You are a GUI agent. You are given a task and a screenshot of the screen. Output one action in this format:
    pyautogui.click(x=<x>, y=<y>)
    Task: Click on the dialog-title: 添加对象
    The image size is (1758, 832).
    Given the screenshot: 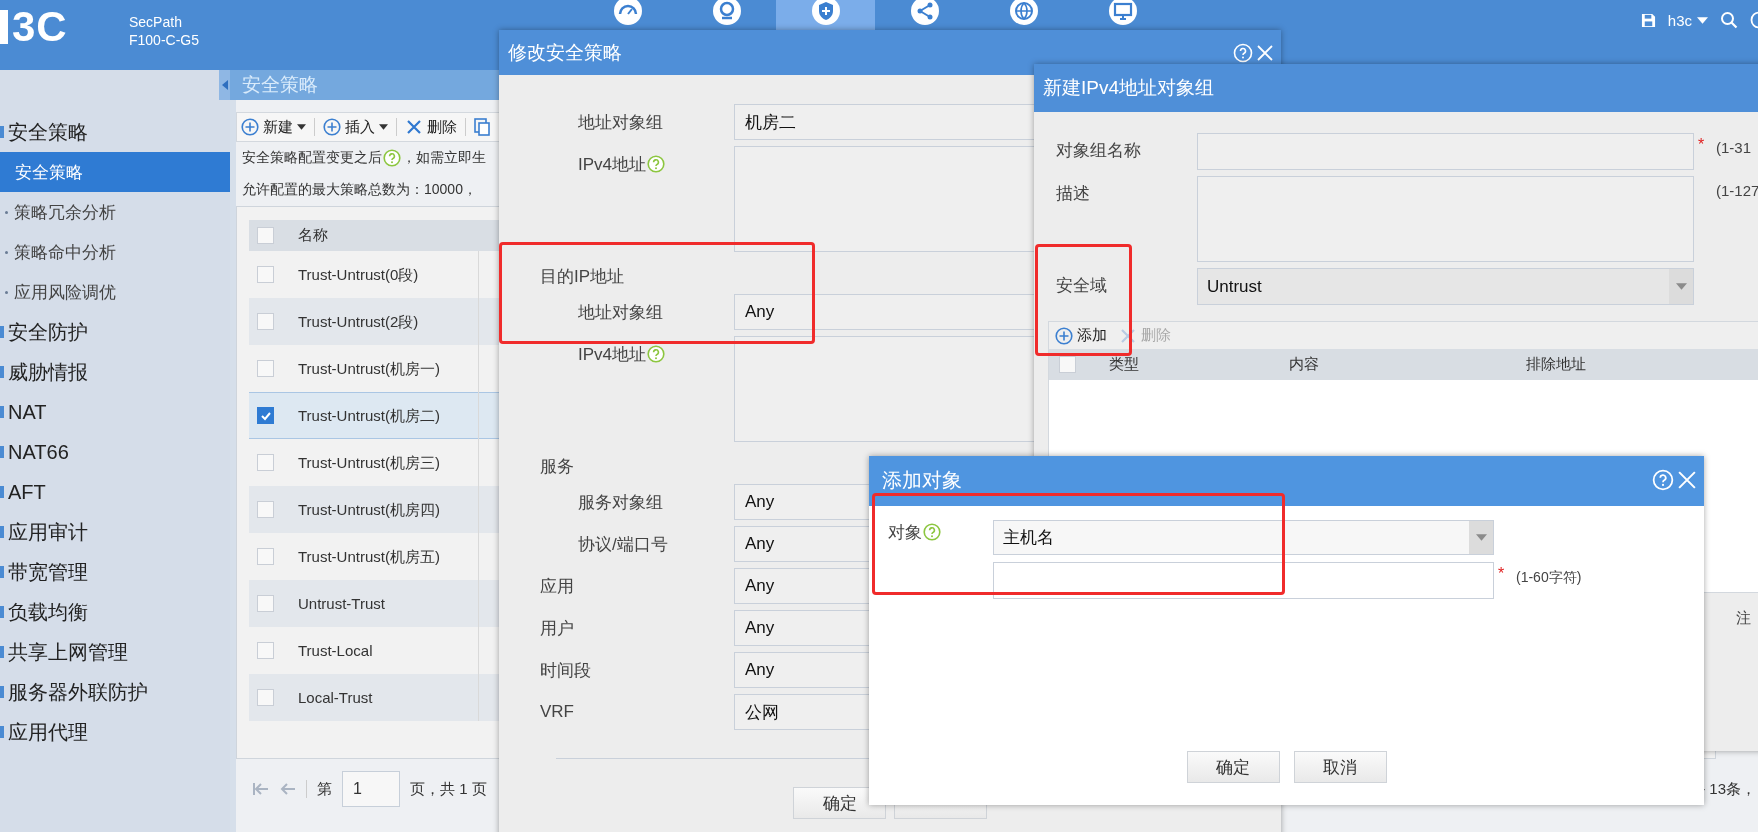 What is the action you would take?
    pyautogui.click(x=922, y=480)
    